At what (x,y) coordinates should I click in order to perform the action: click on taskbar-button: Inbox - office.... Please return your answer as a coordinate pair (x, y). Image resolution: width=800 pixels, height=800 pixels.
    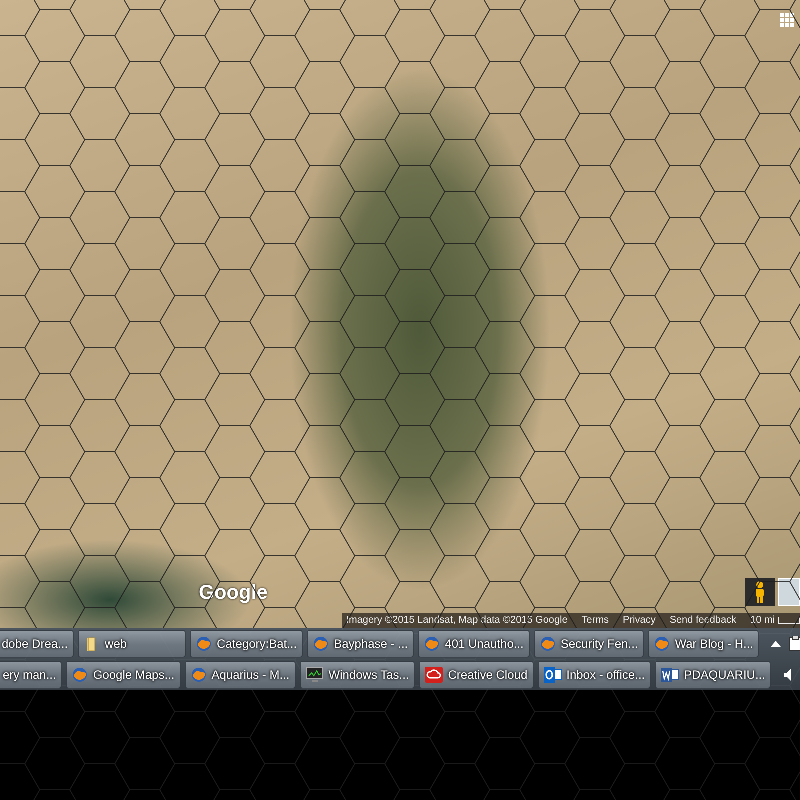
    Looking at the image, I should click on (595, 674).